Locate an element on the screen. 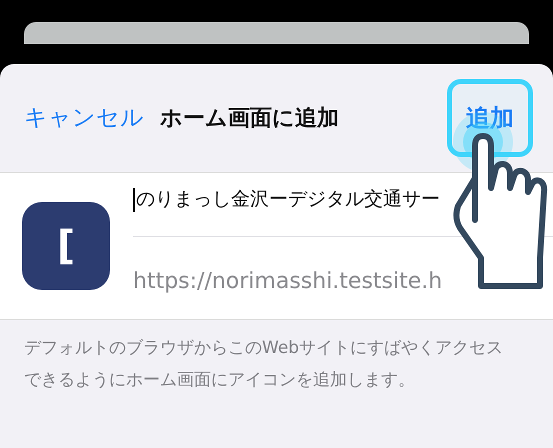  url-text: https://norimasshi.testsite.h is located at coordinates (288, 282).